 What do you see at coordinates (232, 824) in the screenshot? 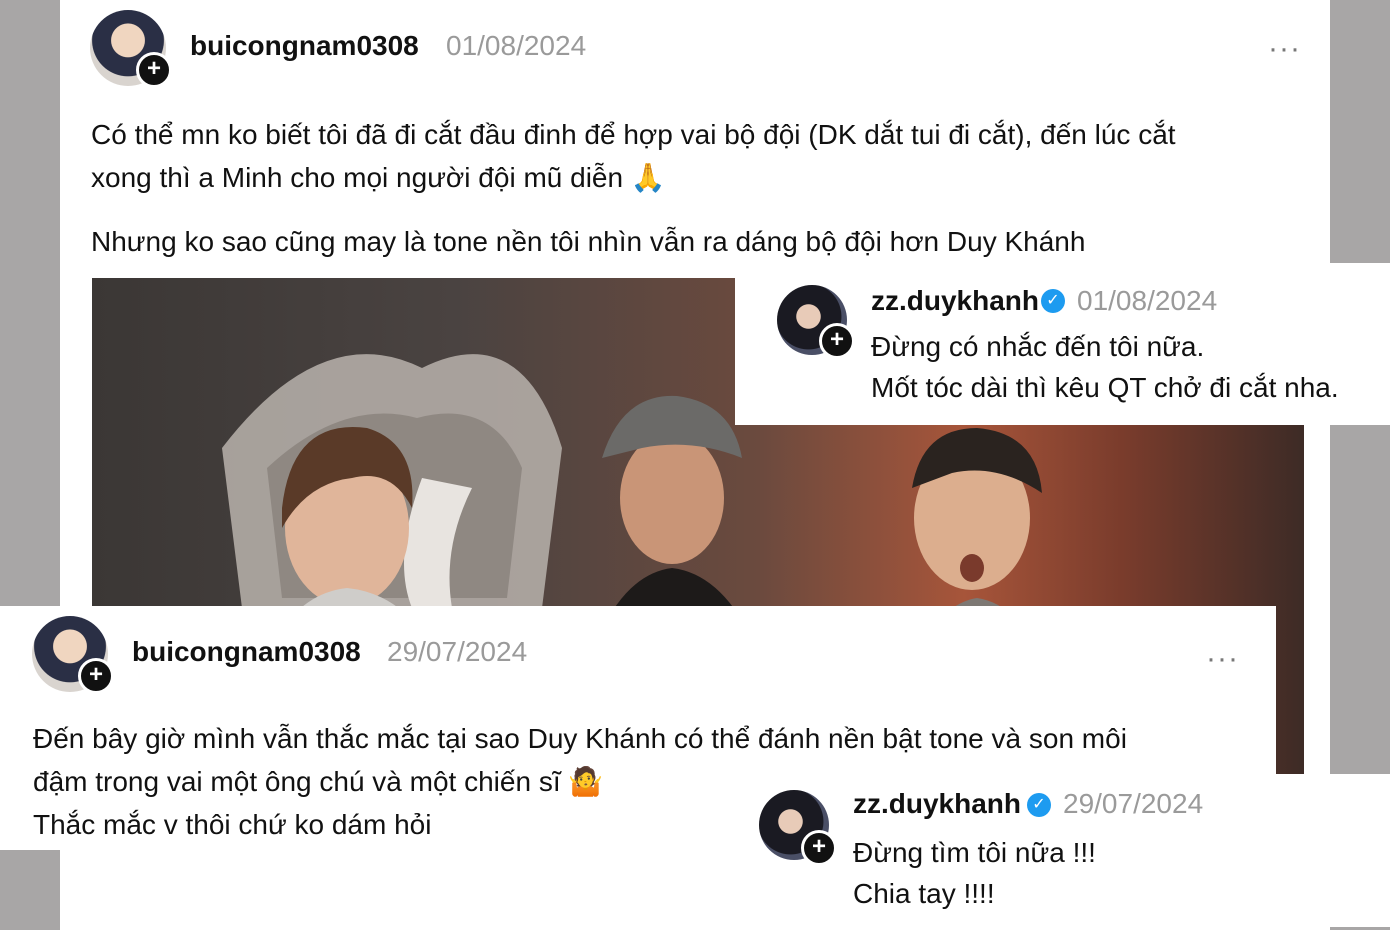
I see `post-text-line3: Thắc mắc v thôi chứ ko dám hỏi` at bounding box center [232, 824].